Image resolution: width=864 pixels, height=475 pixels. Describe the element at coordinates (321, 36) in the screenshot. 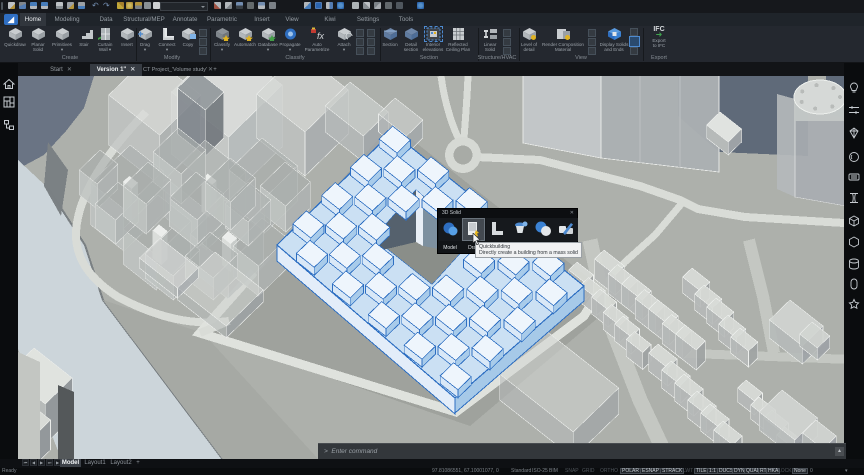

I see `svg-text: fx` at that location.